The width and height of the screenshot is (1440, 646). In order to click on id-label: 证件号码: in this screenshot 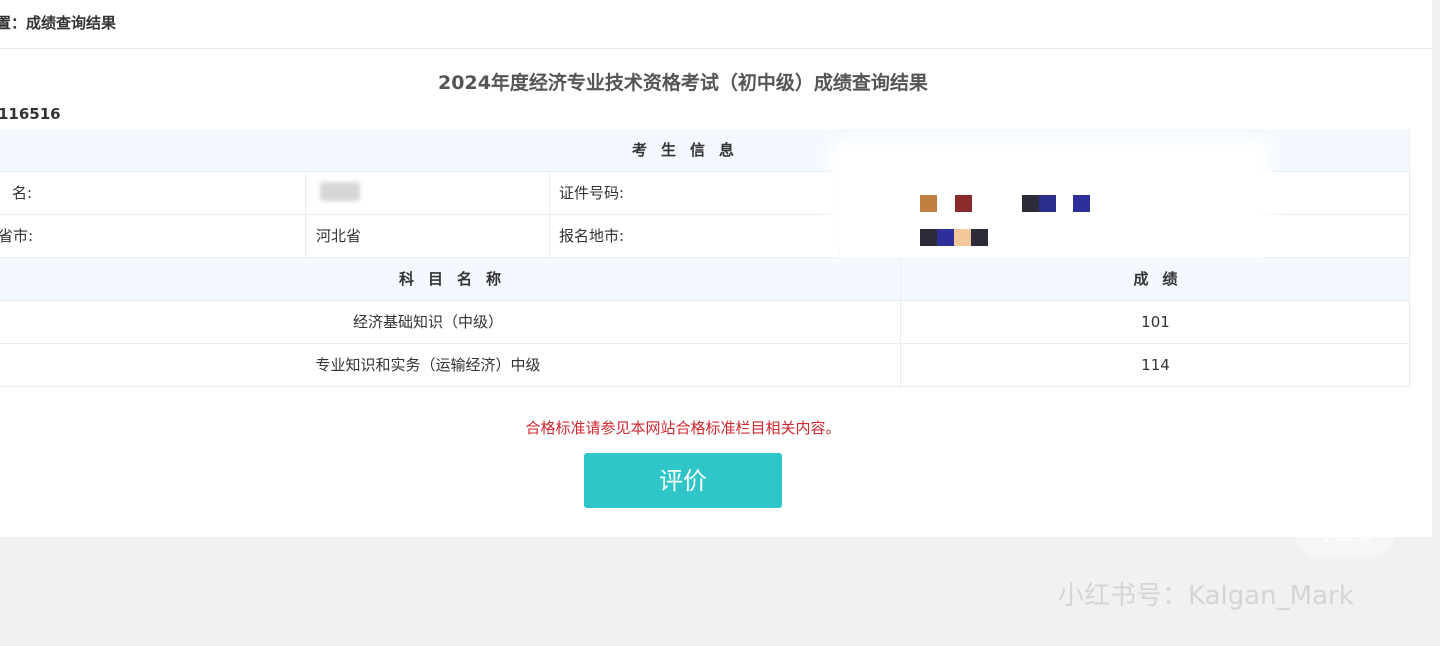, I will do `click(592, 193)`.